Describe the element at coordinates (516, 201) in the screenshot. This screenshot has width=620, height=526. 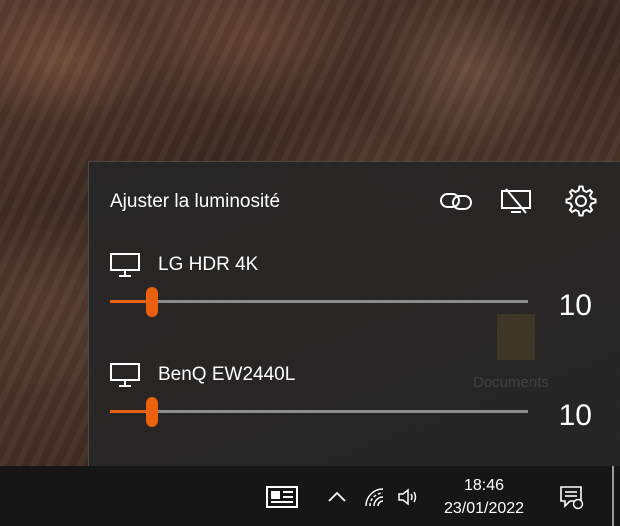
I see `display-off-icon` at that location.